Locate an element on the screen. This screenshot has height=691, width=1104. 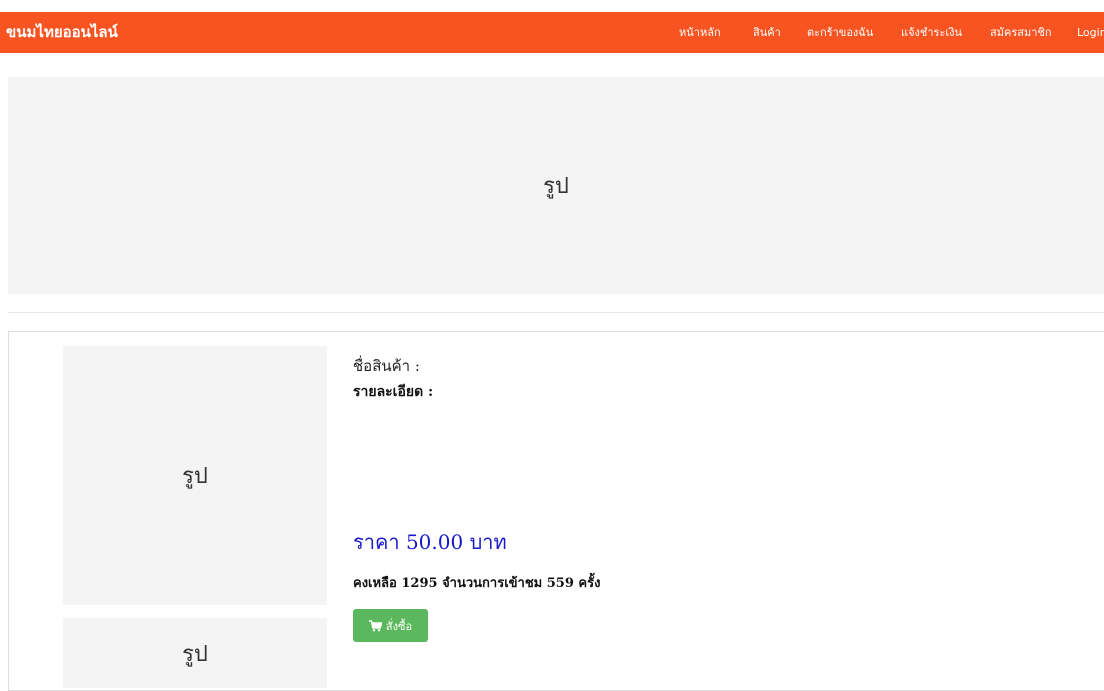
product-image-placeholder-text: รูป is located at coordinates (195, 476).